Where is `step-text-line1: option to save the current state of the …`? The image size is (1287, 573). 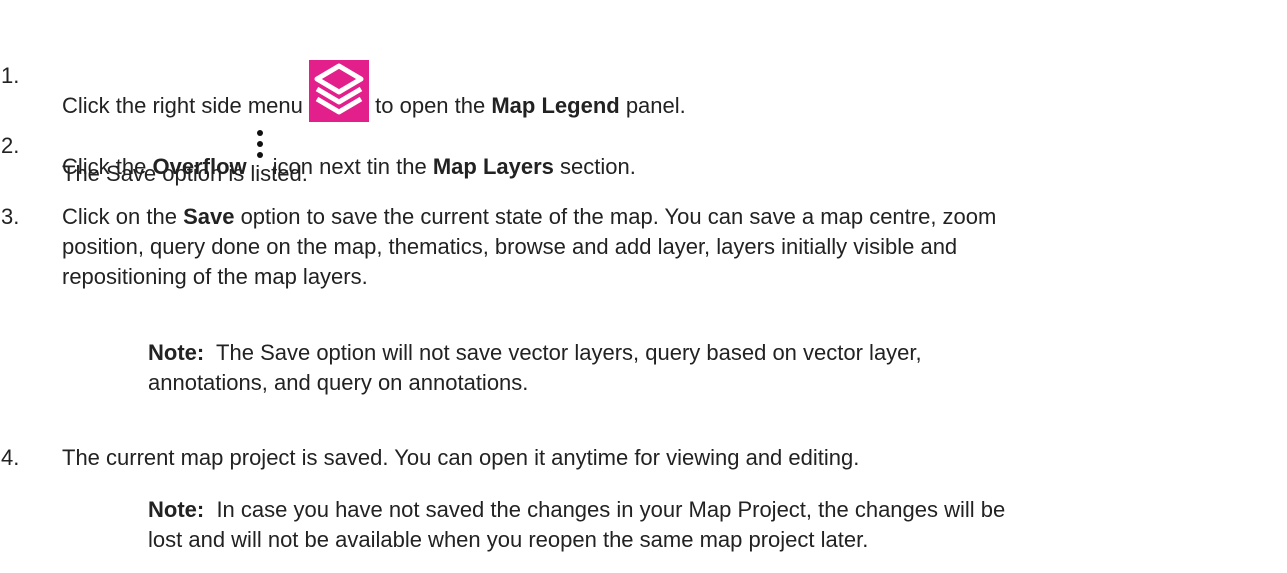 step-text-line1: option to save the current state of the … is located at coordinates (615, 216).